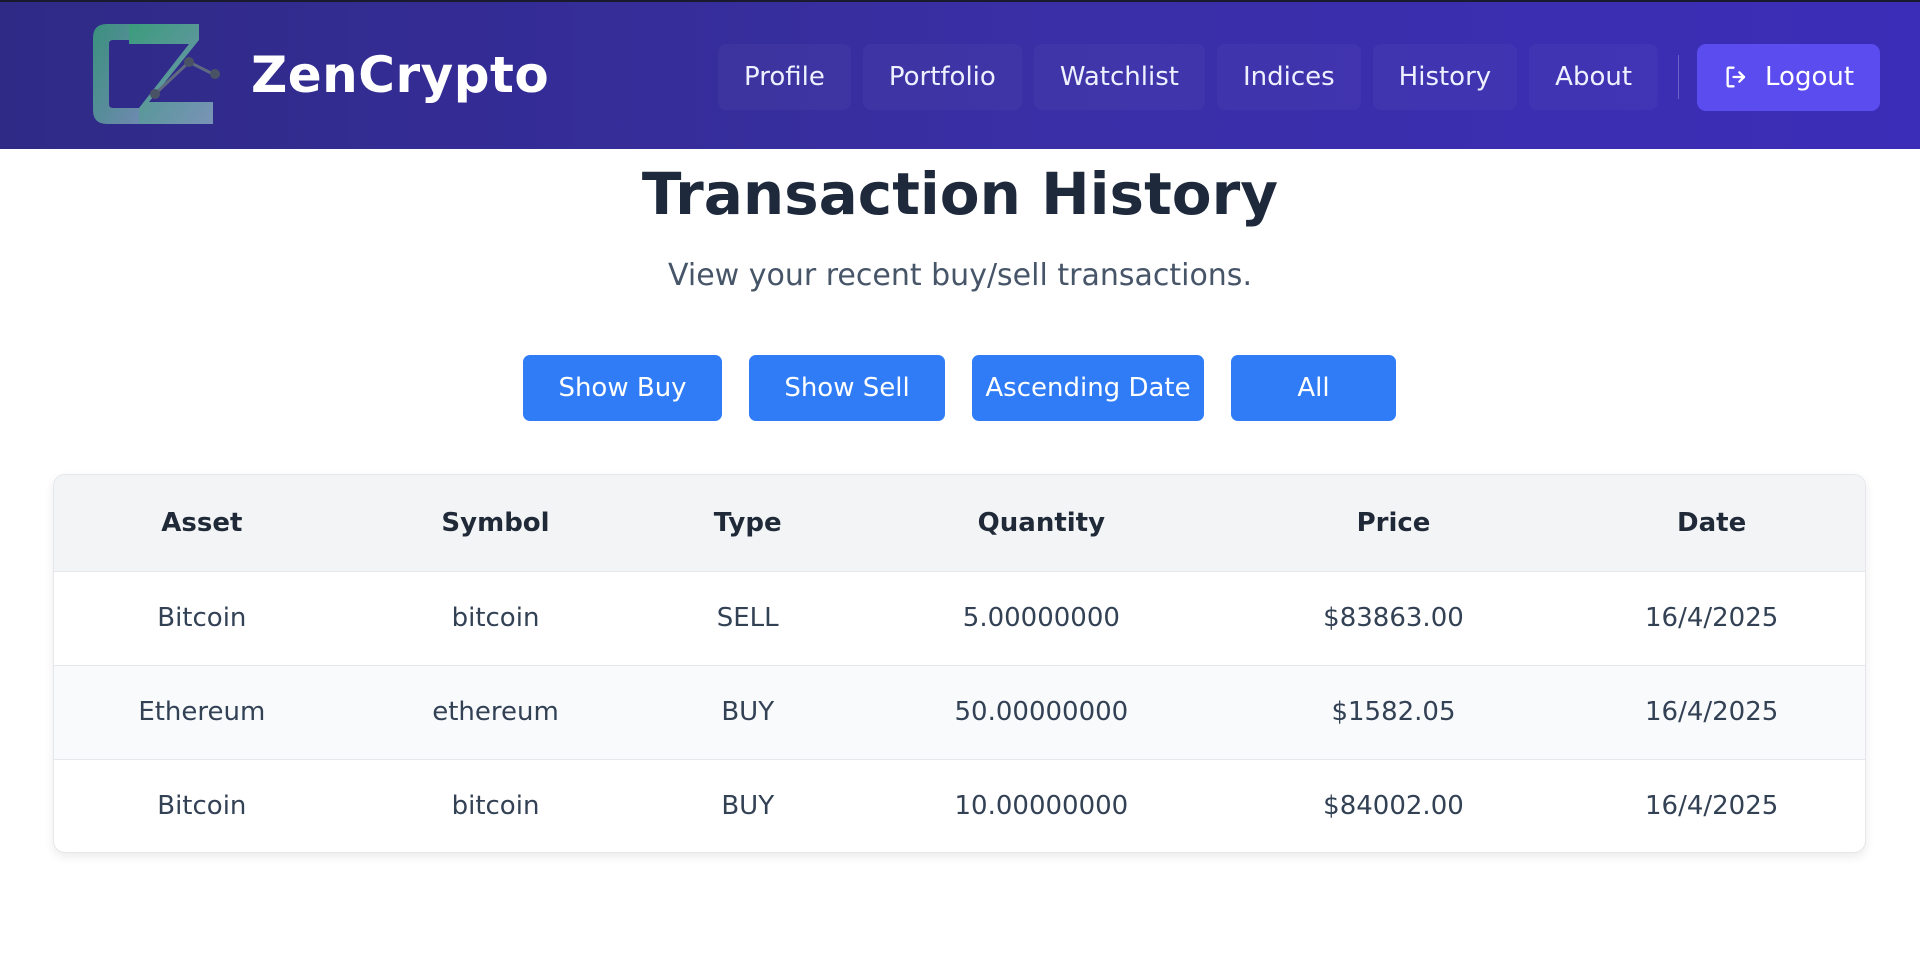  I want to click on cell-price: $84002.00, so click(1393, 806).